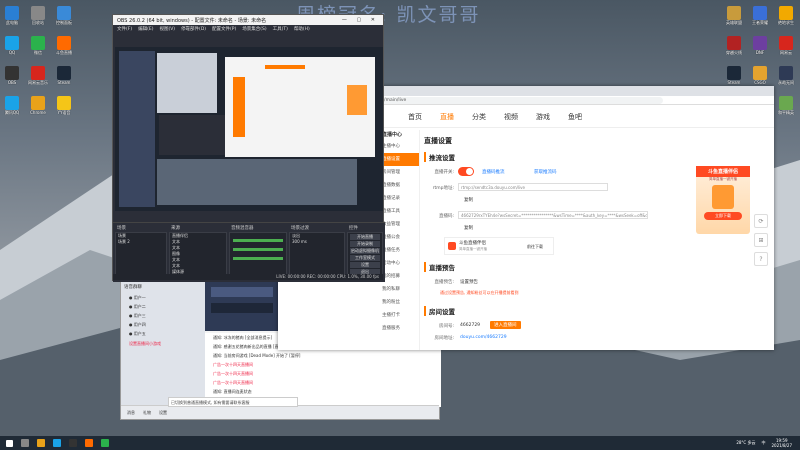 The width and height of the screenshot is (800, 450). Describe the element at coordinates (398, 185) in the screenshot. I see `sidebar-item: 直播数据` at that location.